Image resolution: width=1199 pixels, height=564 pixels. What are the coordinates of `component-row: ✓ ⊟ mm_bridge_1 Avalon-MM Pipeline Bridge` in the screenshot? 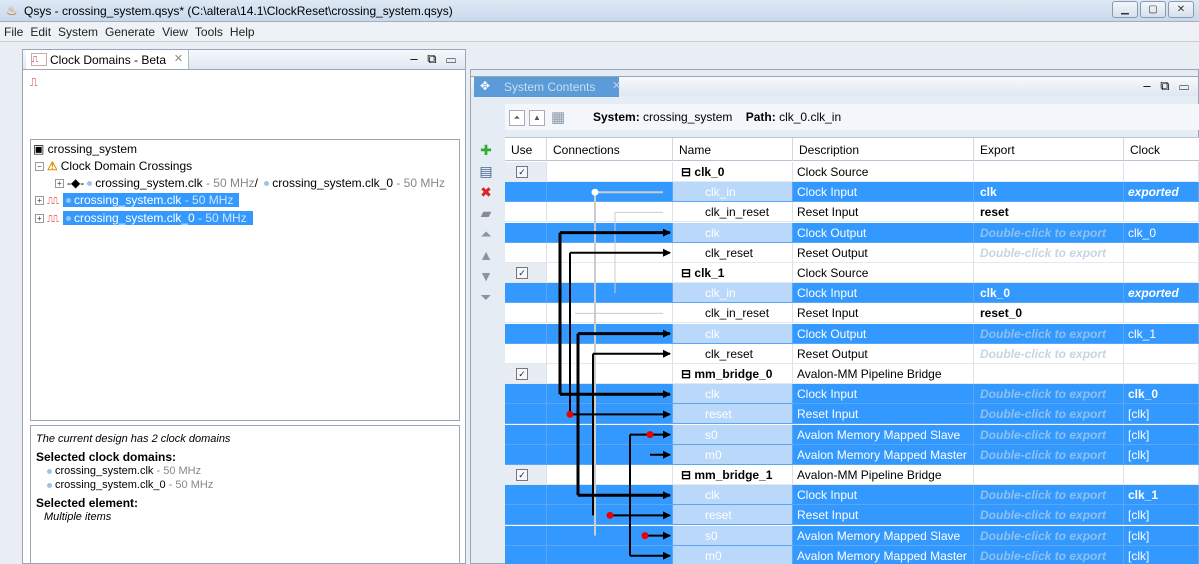 It's located at (852, 475).